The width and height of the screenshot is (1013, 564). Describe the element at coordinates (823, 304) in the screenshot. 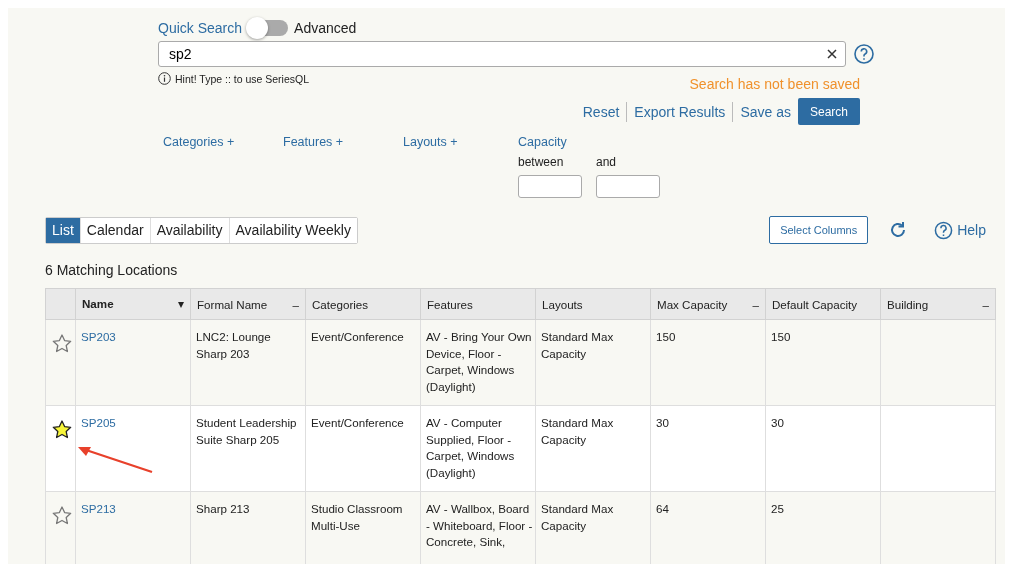

I see `column-header: Default Capacity` at that location.